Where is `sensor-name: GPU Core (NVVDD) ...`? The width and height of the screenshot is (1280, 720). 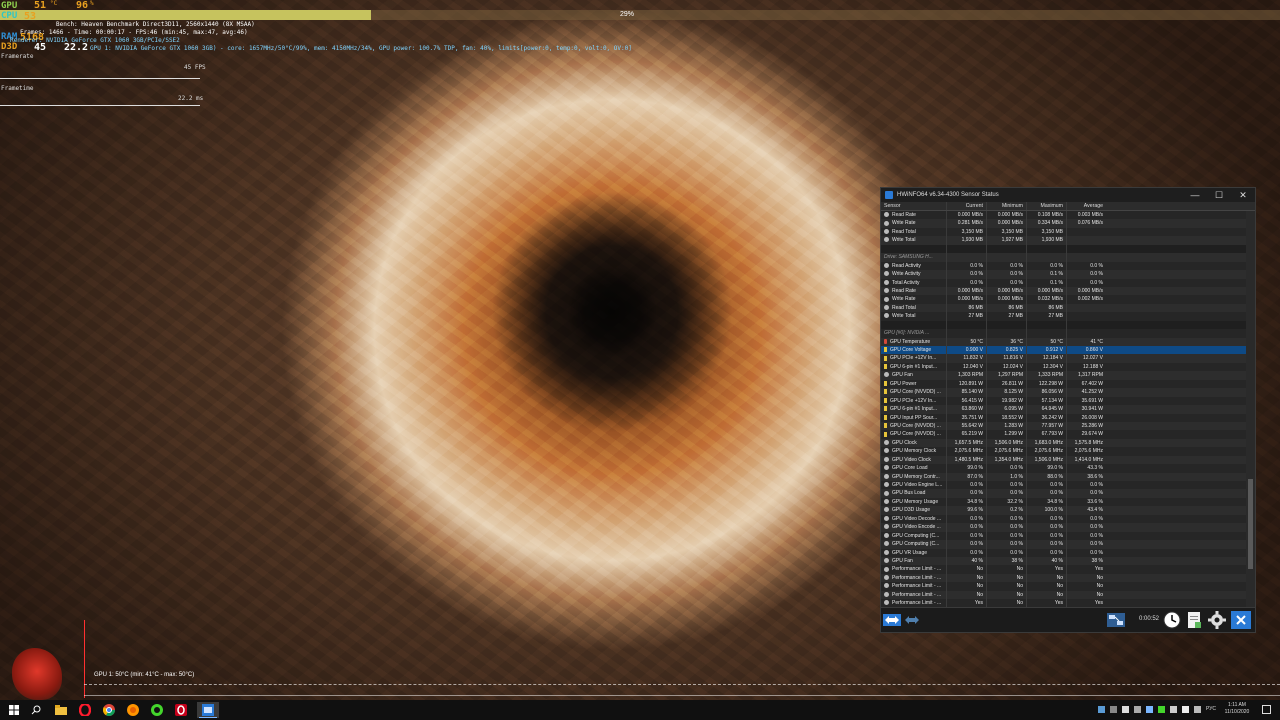
sensor-name: GPU Core (NVVDD) ... is located at coordinates (913, 434).